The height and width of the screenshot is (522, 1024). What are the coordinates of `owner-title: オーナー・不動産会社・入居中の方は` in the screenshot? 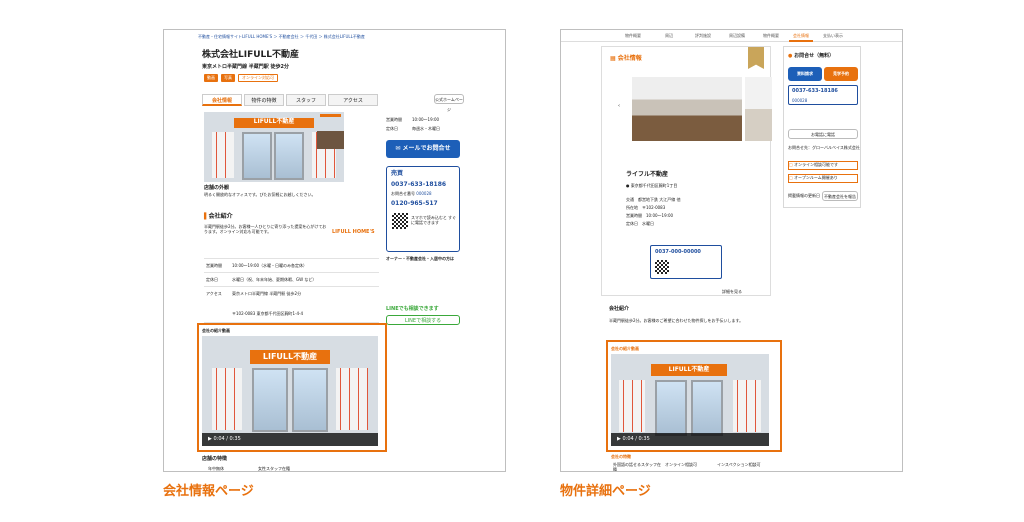 It's located at (420, 258).